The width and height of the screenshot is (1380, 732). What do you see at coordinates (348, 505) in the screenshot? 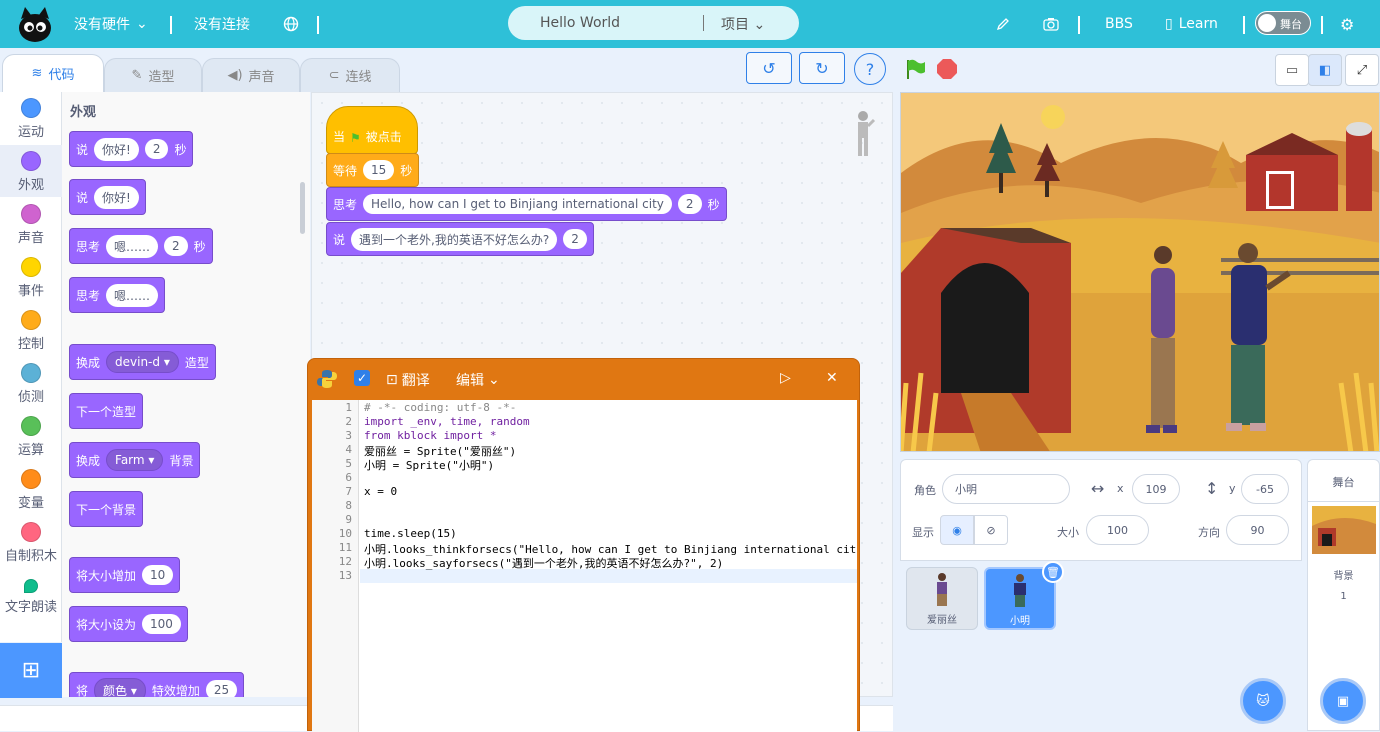
I see `line-number: 8` at bounding box center [348, 505].